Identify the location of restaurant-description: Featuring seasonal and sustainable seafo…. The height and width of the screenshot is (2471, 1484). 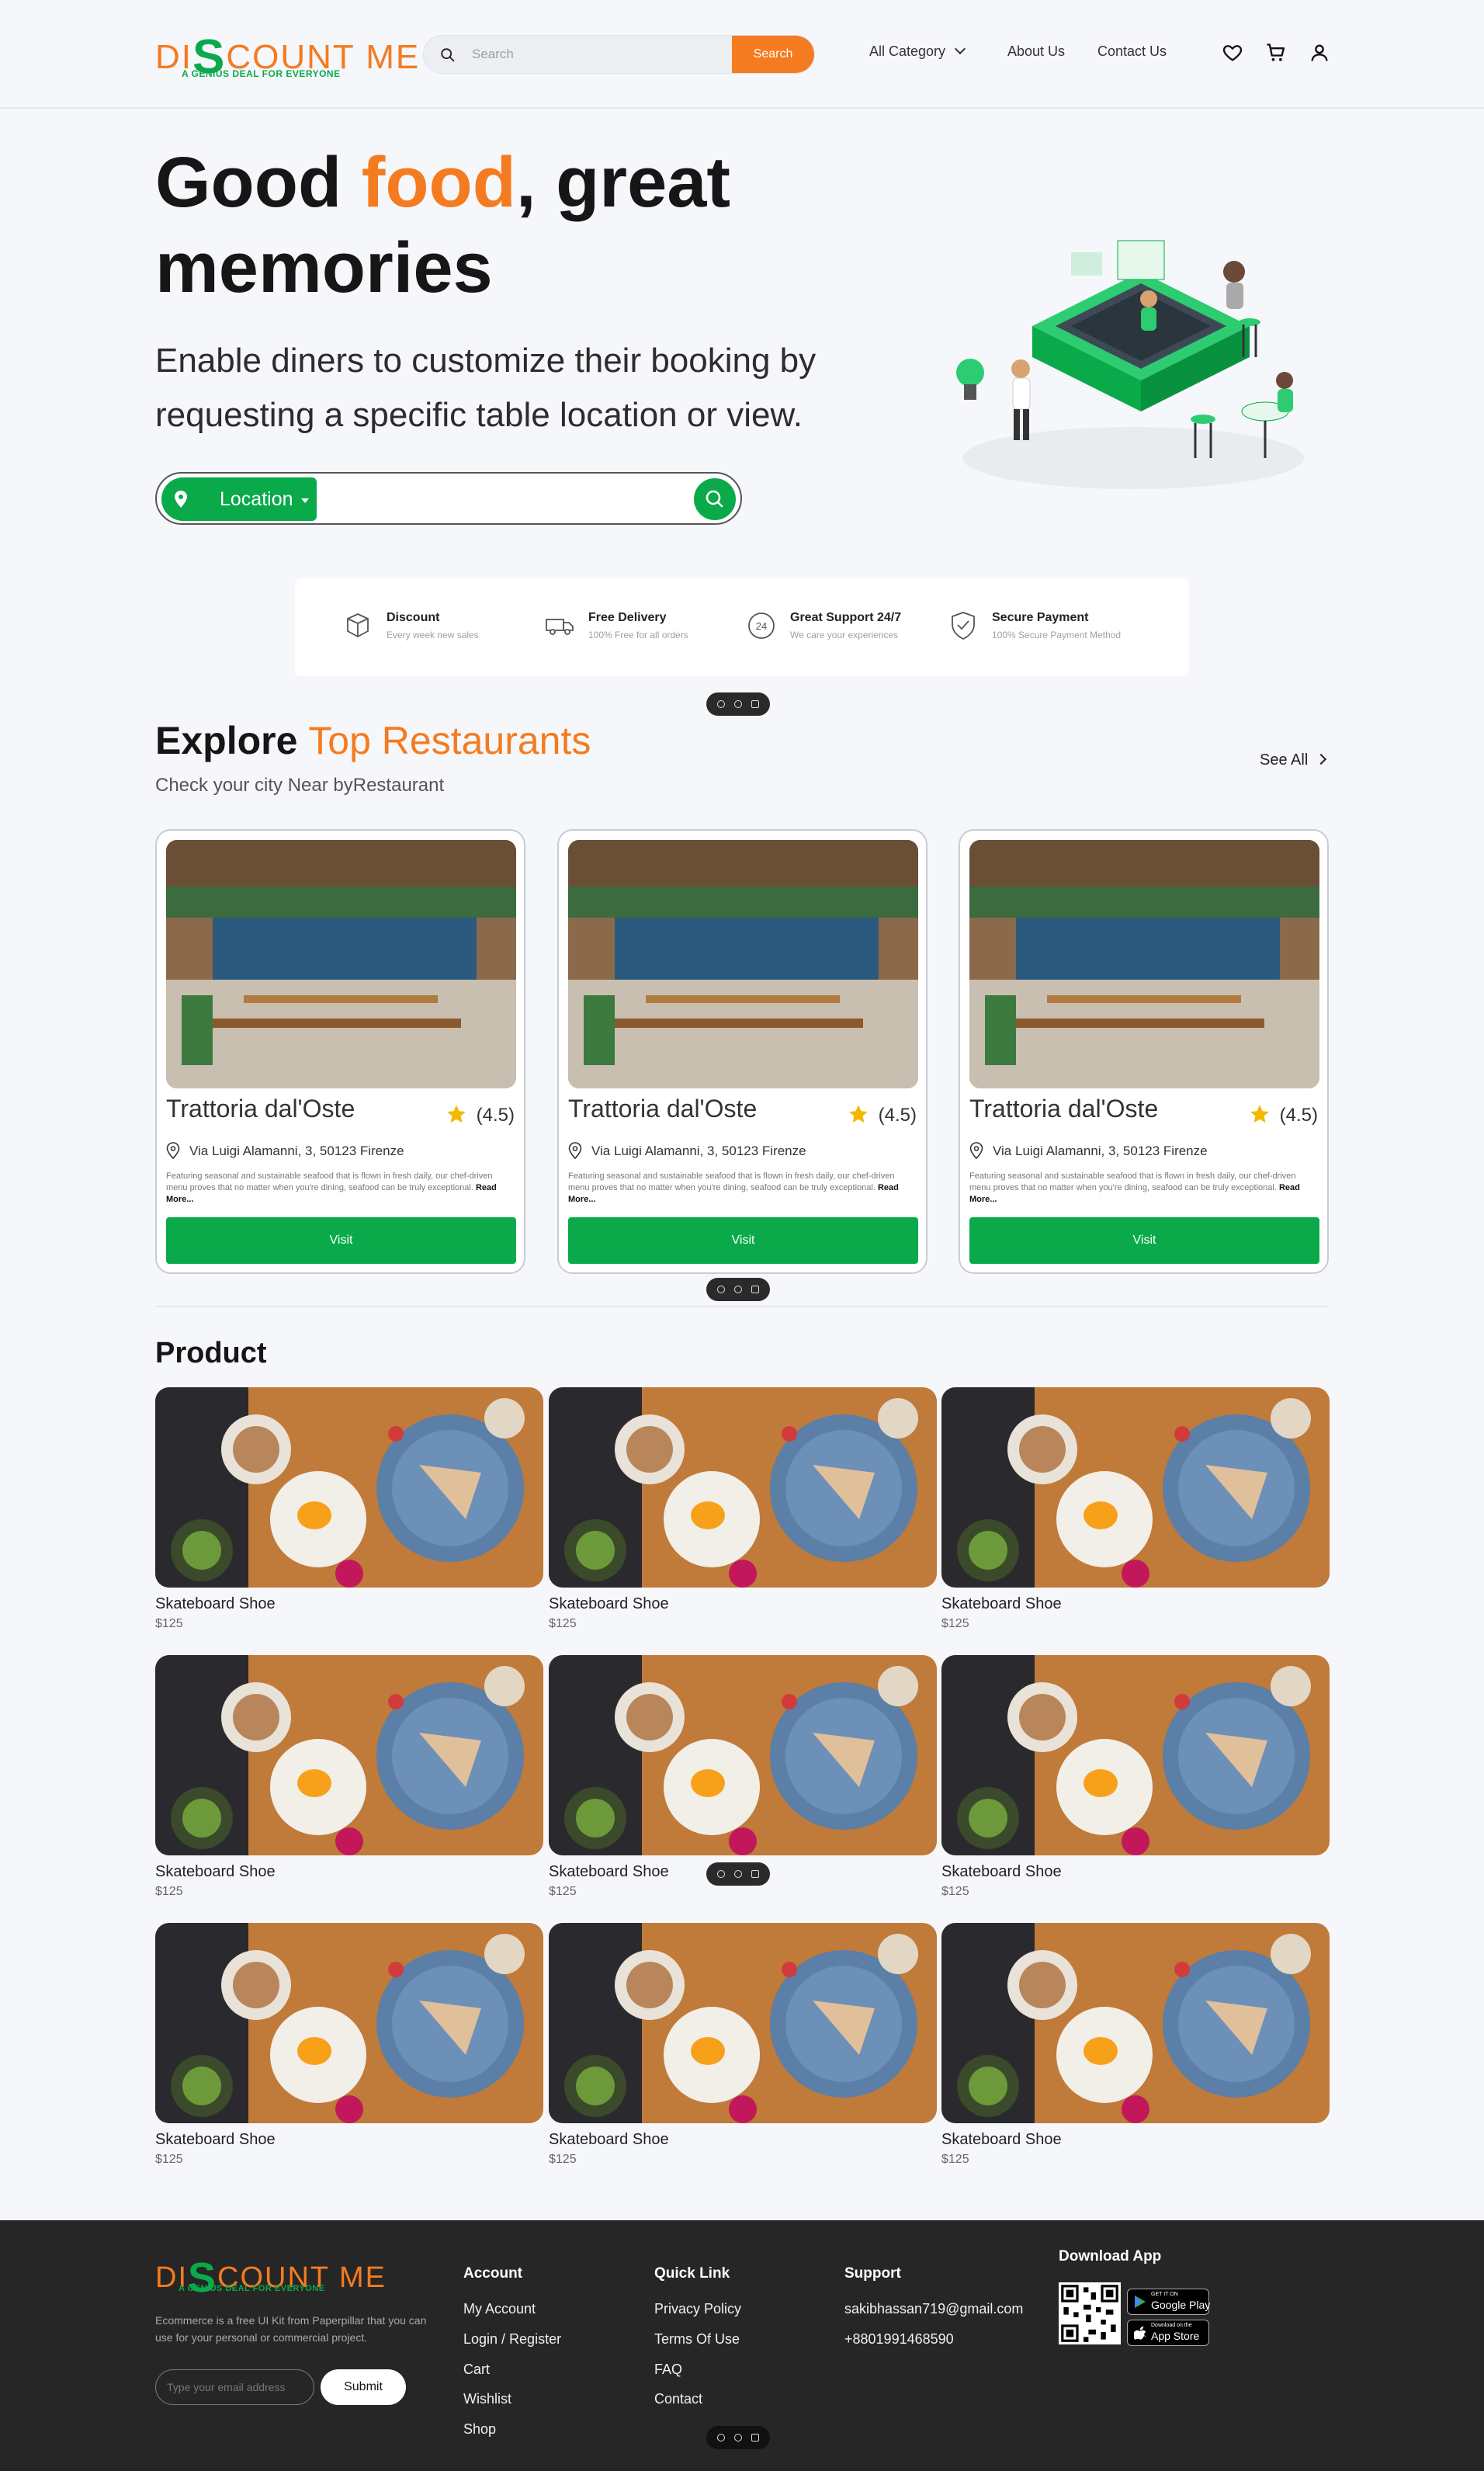
(1144, 1188).